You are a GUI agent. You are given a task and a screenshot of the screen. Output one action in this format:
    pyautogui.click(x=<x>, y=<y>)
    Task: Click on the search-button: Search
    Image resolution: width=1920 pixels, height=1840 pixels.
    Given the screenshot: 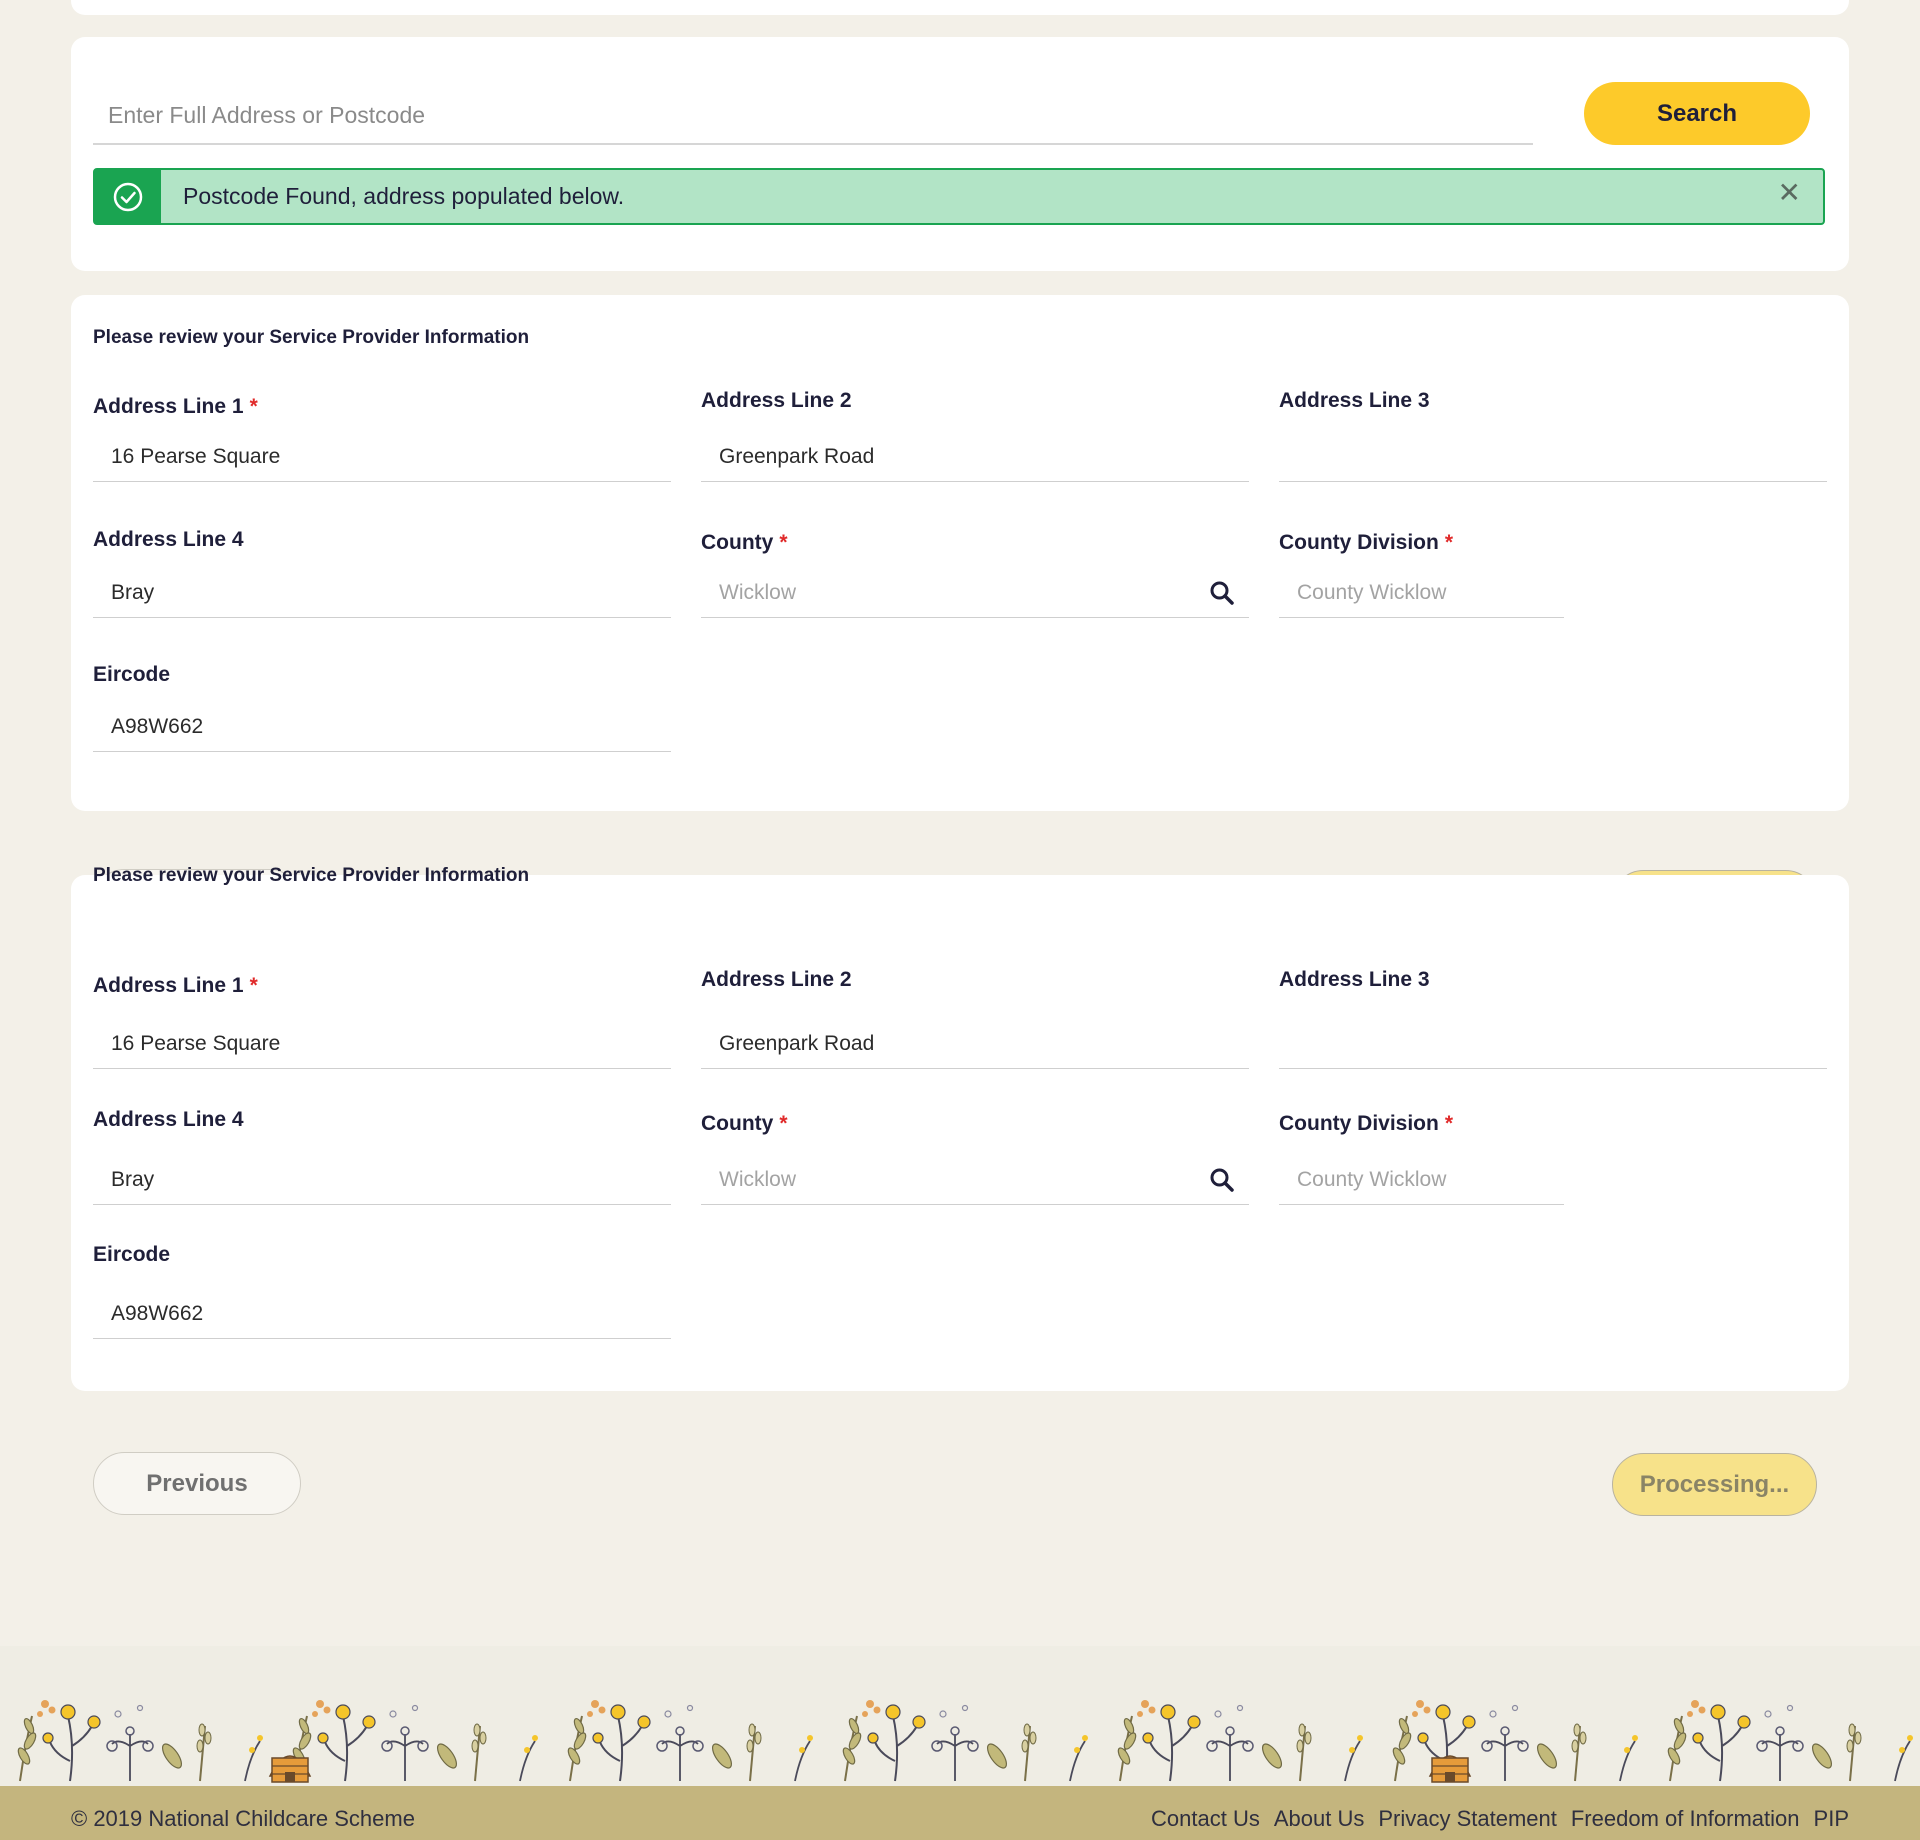 What is the action you would take?
    pyautogui.click(x=1697, y=113)
    